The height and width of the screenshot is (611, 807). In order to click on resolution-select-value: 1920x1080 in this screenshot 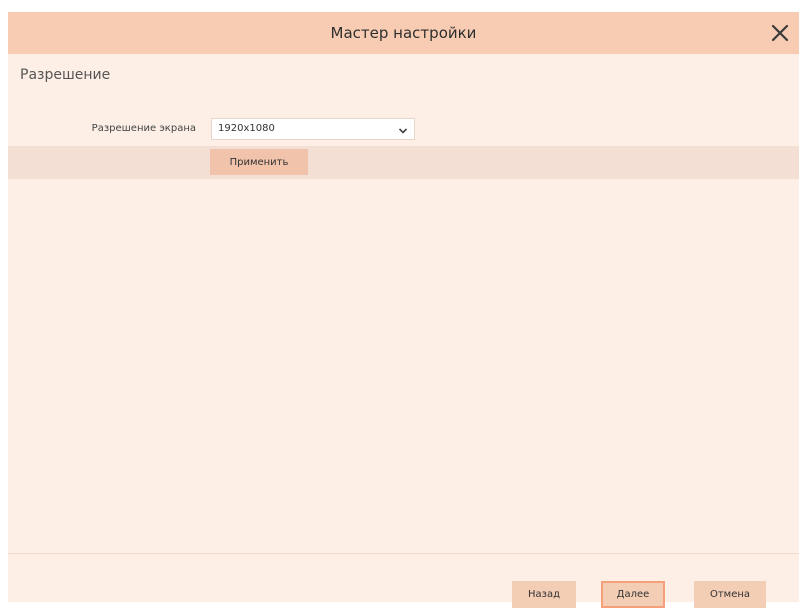, I will do `click(246, 128)`.